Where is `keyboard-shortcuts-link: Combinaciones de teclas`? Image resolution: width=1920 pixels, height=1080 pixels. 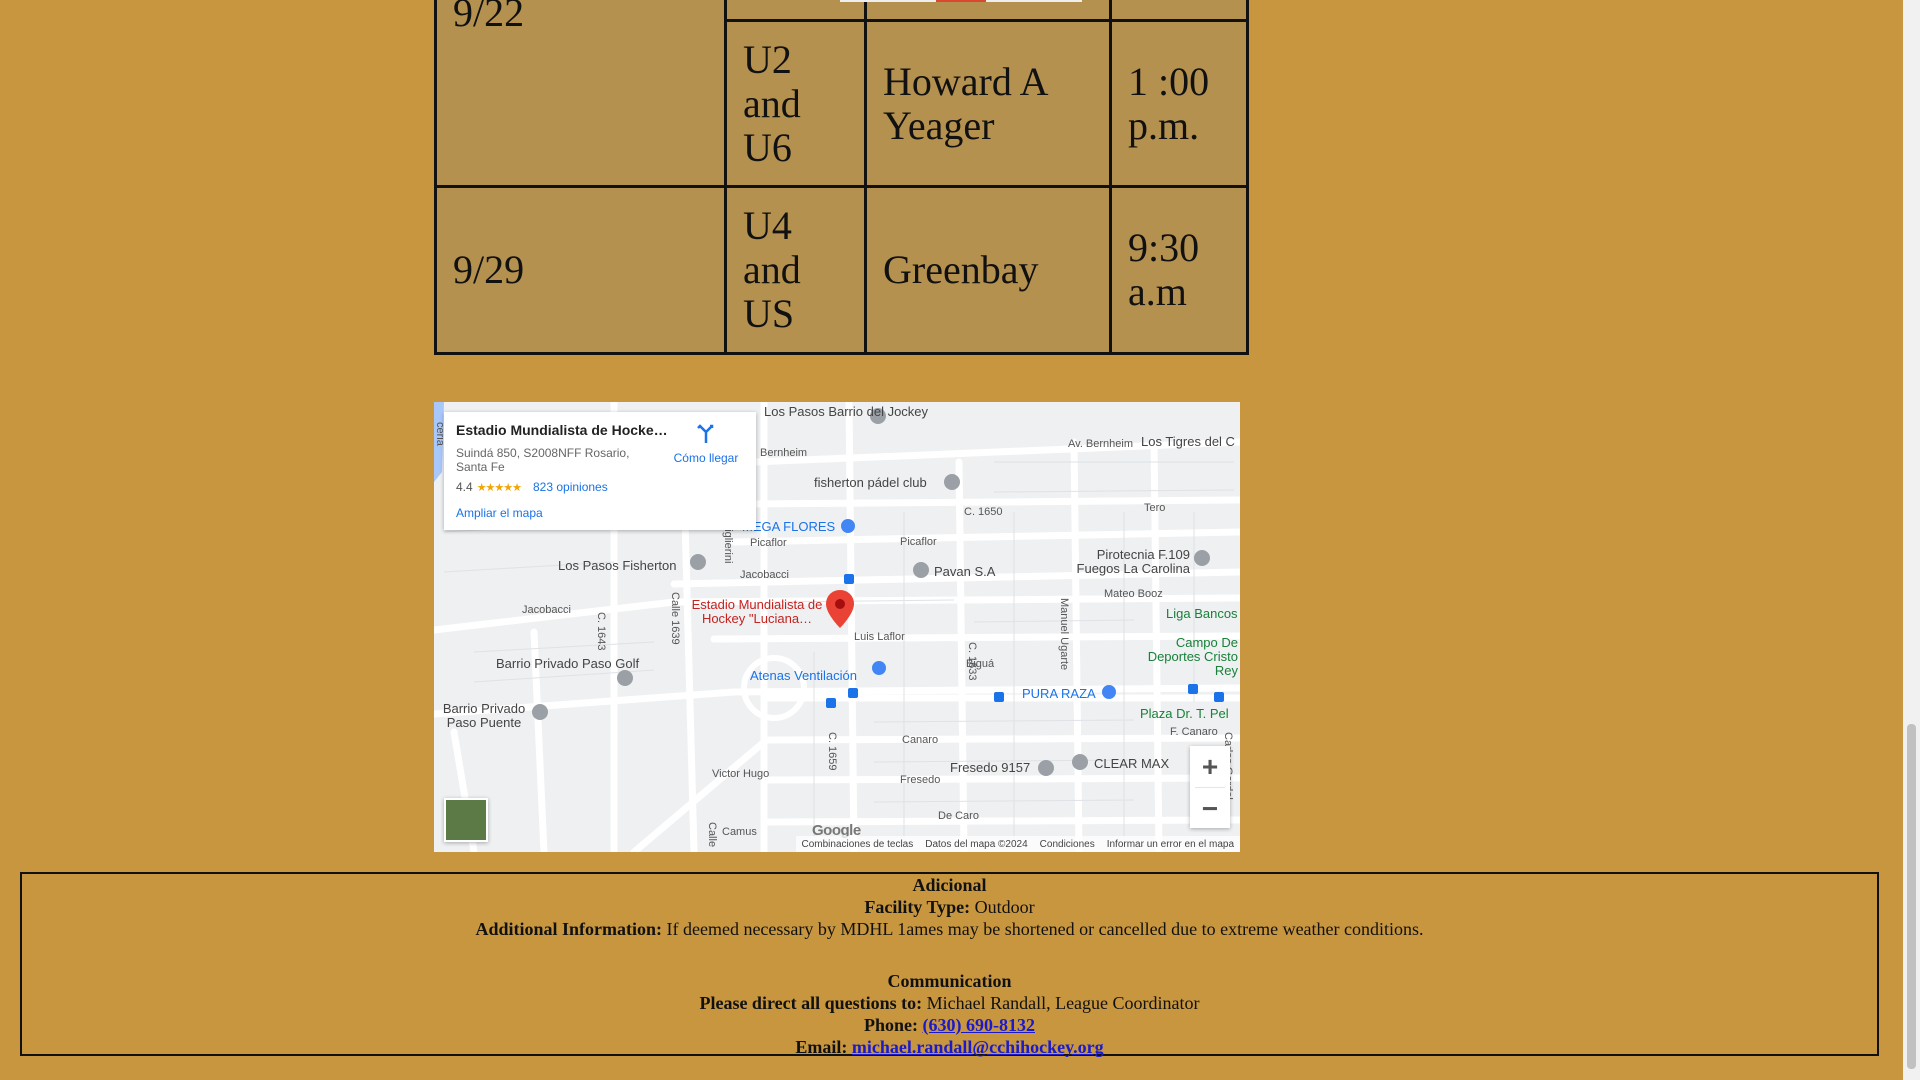
keyboard-shortcuts-link: Combinaciones de teclas is located at coordinates (858, 844).